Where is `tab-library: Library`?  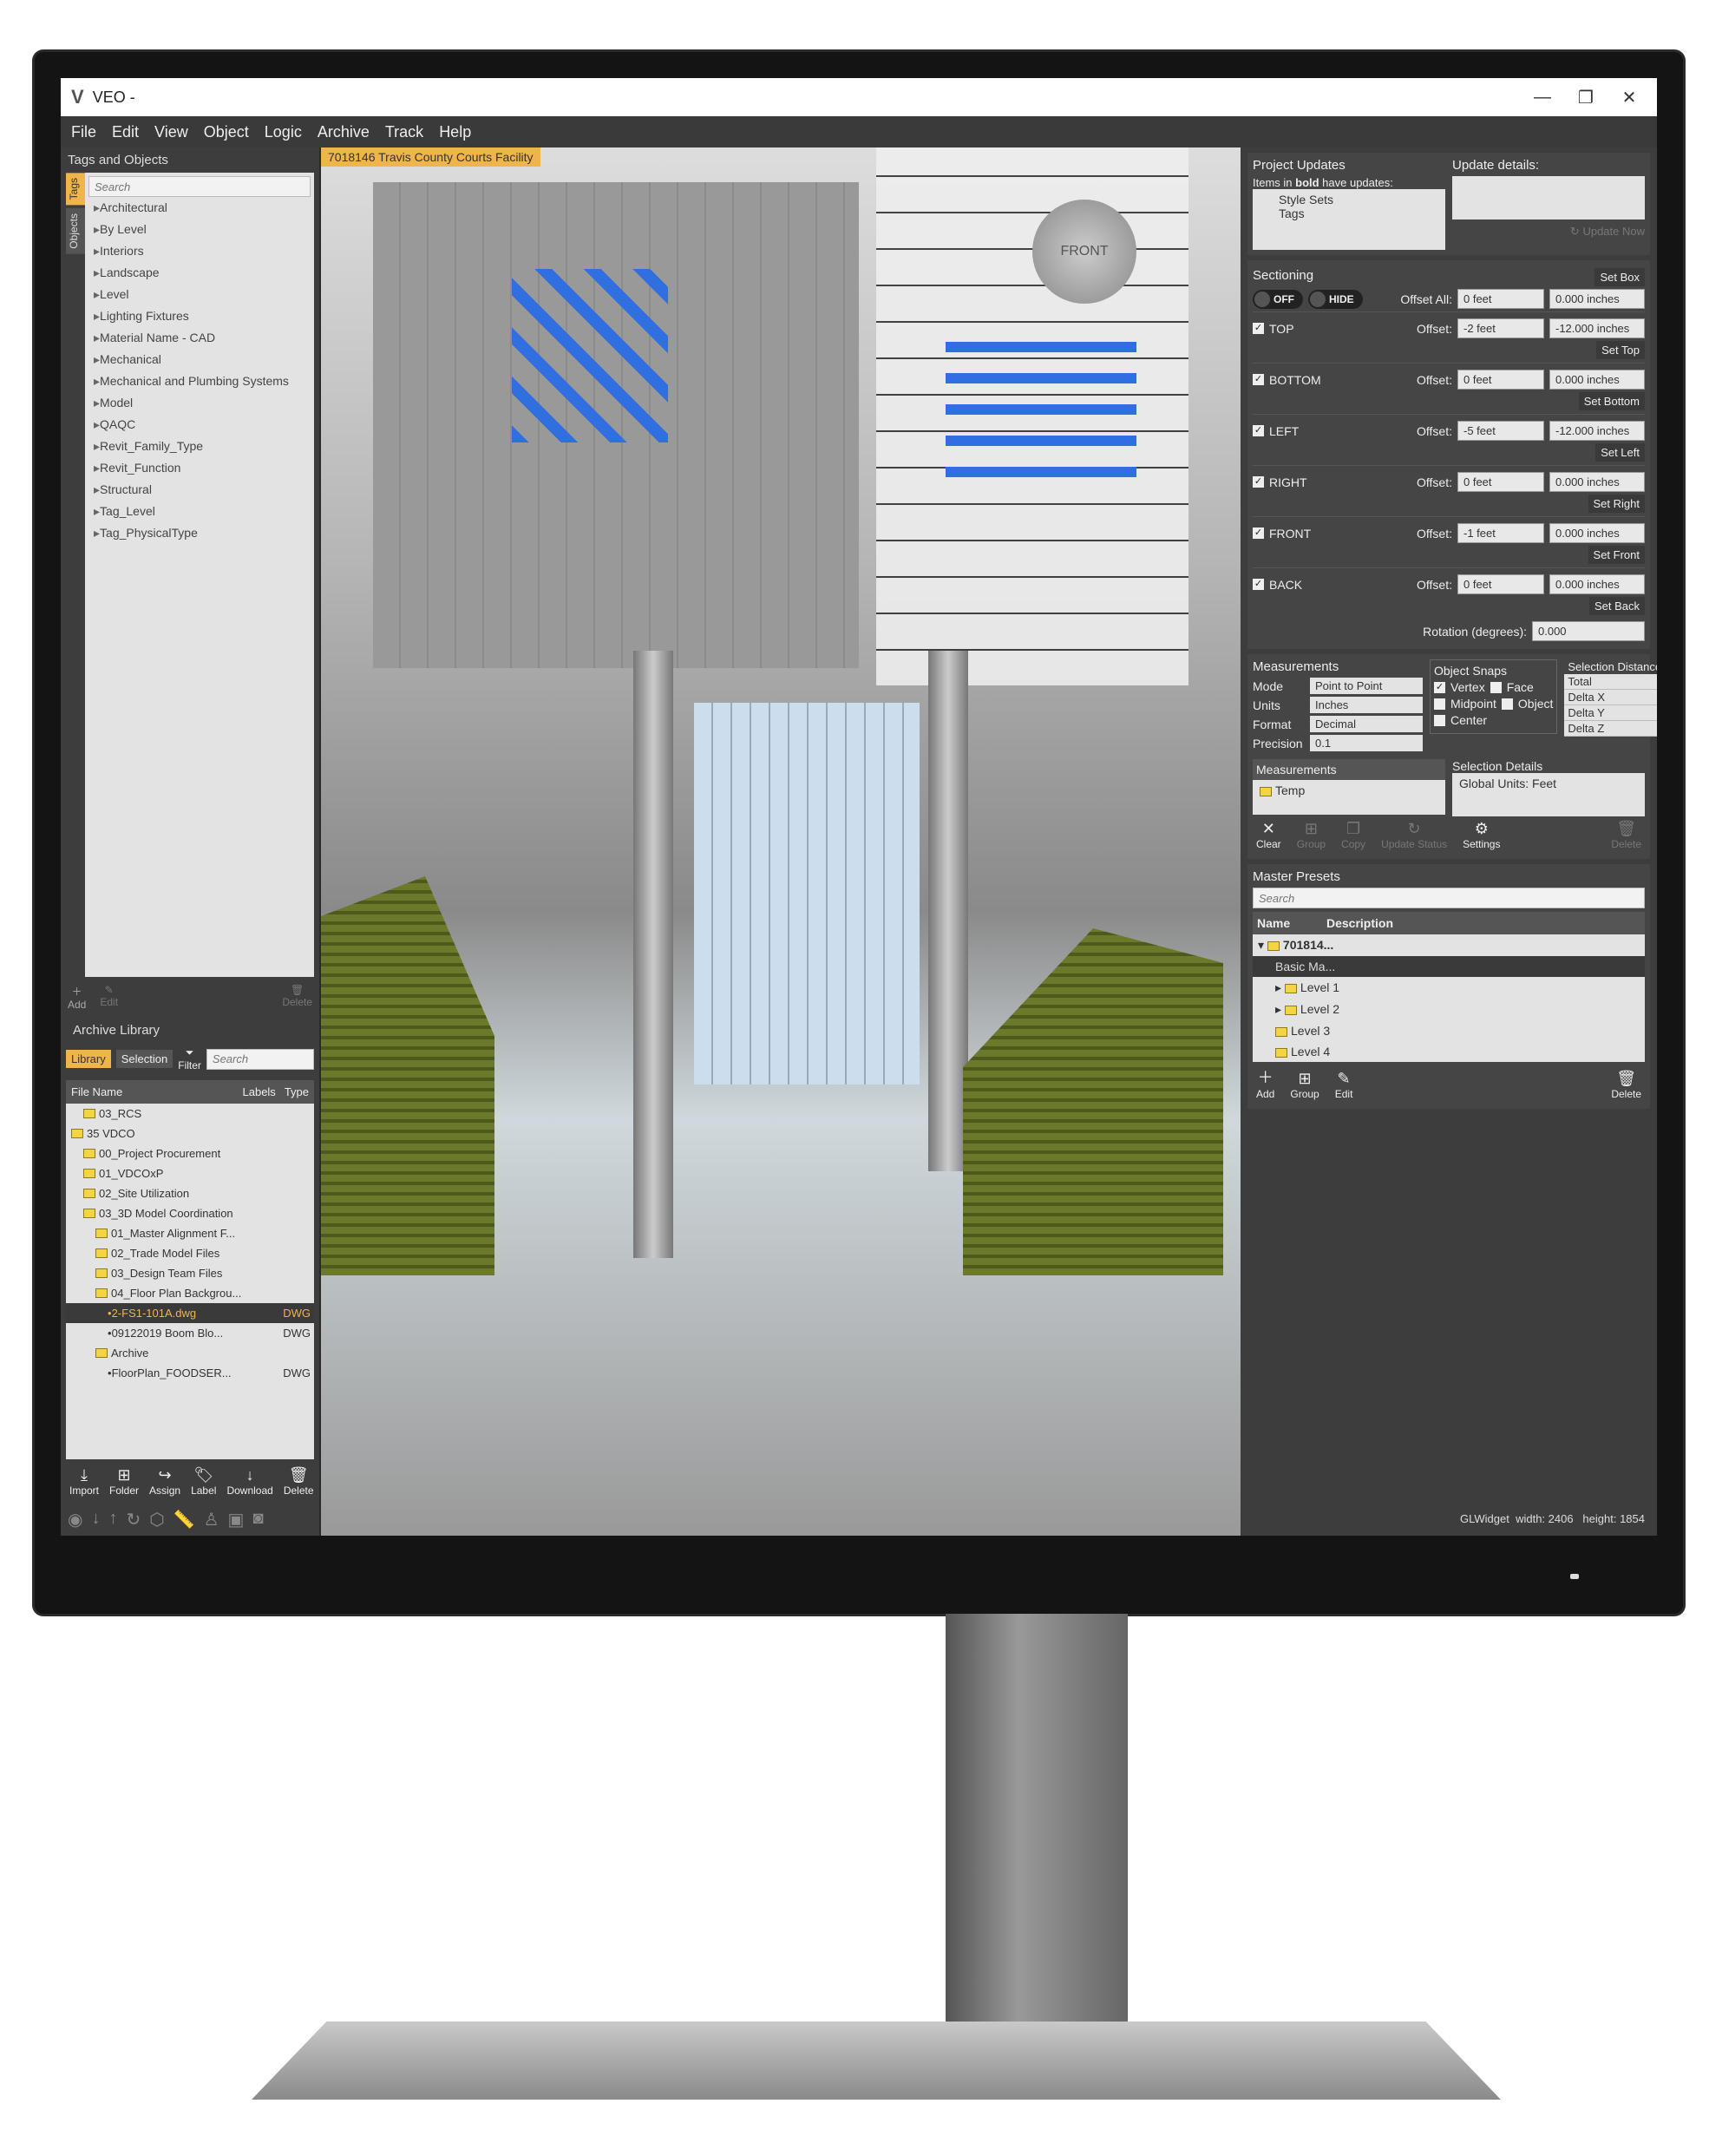 tab-library: Library is located at coordinates (88, 1059).